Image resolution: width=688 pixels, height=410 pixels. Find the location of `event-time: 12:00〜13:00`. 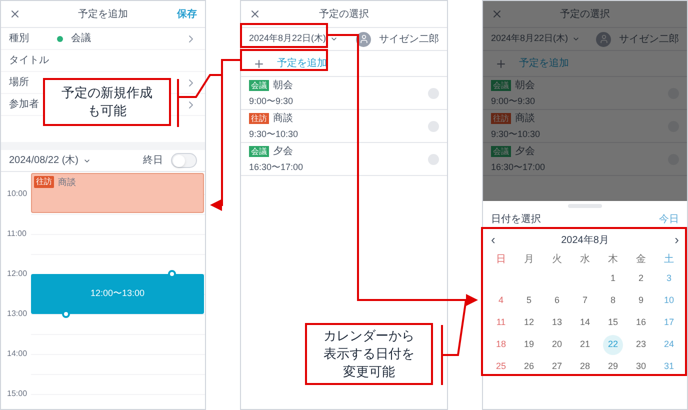

event-time: 12:00〜13:00 is located at coordinates (117, 293).